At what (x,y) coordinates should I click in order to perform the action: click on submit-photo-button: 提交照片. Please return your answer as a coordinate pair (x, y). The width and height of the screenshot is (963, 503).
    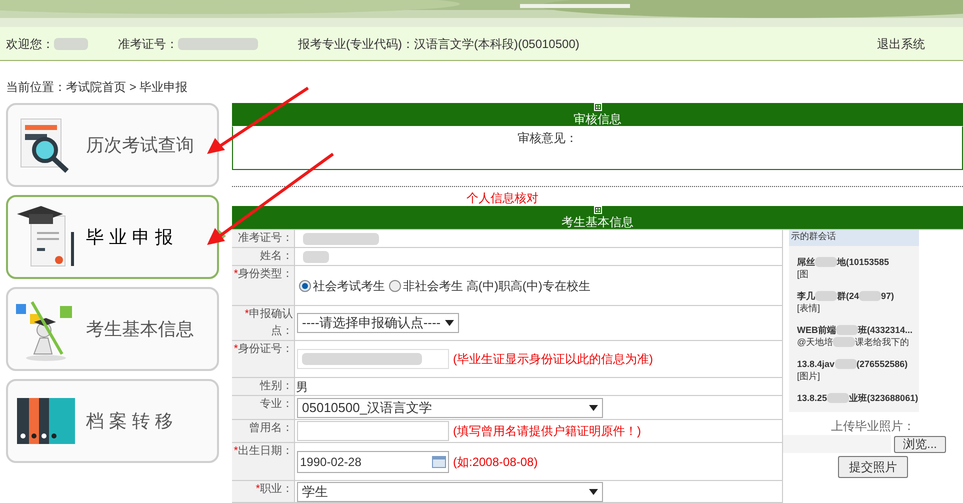
    Looking at the image, I should click on (873, 467).